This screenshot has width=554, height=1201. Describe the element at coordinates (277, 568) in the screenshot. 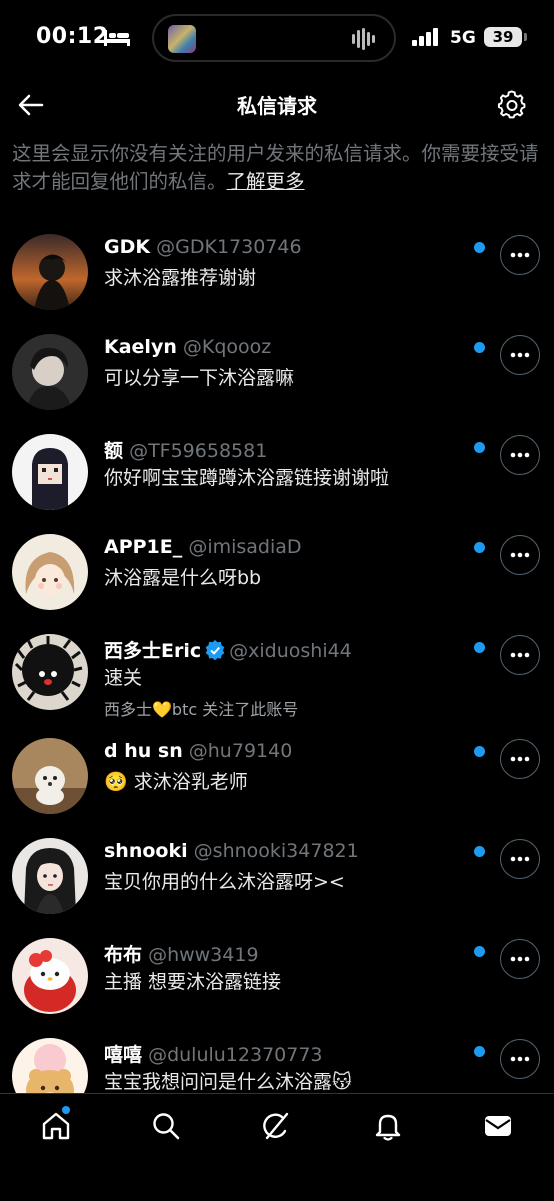

I see `list-item: APP1E_ @imisadiaD 沐浴露是什么呀bb` at that location.